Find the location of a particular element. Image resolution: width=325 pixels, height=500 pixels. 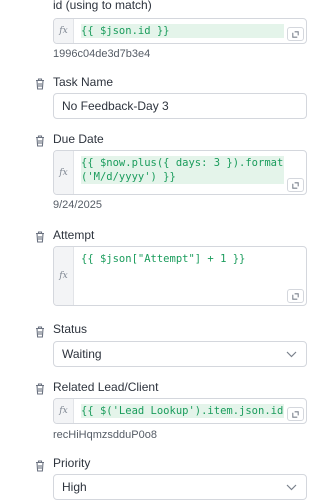

attempt-expression: {{ $json["Attempt"] + 1 }} is located at coordinates (182, 259).